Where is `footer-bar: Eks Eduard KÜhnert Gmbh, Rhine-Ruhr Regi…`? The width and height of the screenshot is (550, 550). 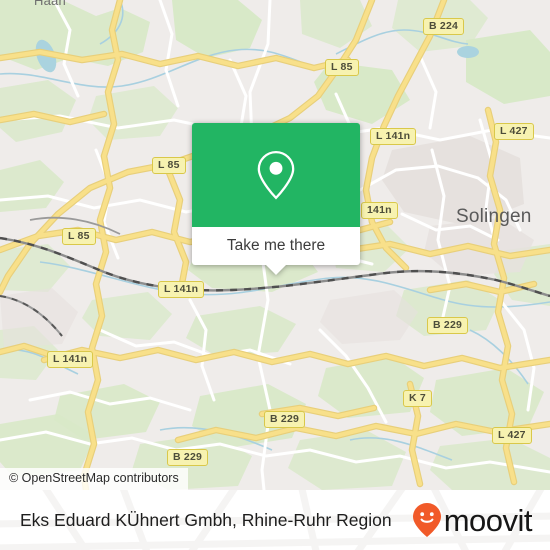 footer-bar: Eks Eduard KÜhnert Gmbh, Rhine-Ruhr Regi… is located at coordinates (275, 520).